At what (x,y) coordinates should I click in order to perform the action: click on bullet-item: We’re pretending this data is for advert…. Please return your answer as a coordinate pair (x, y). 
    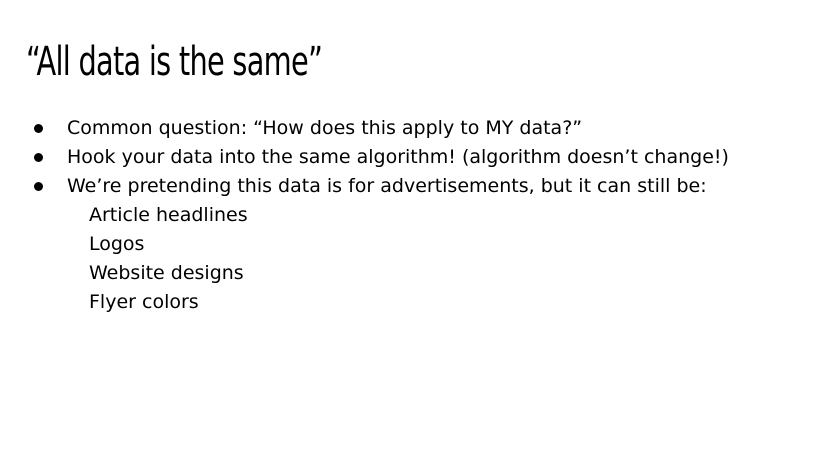
    Looking at the image, I should click on (364, 186).